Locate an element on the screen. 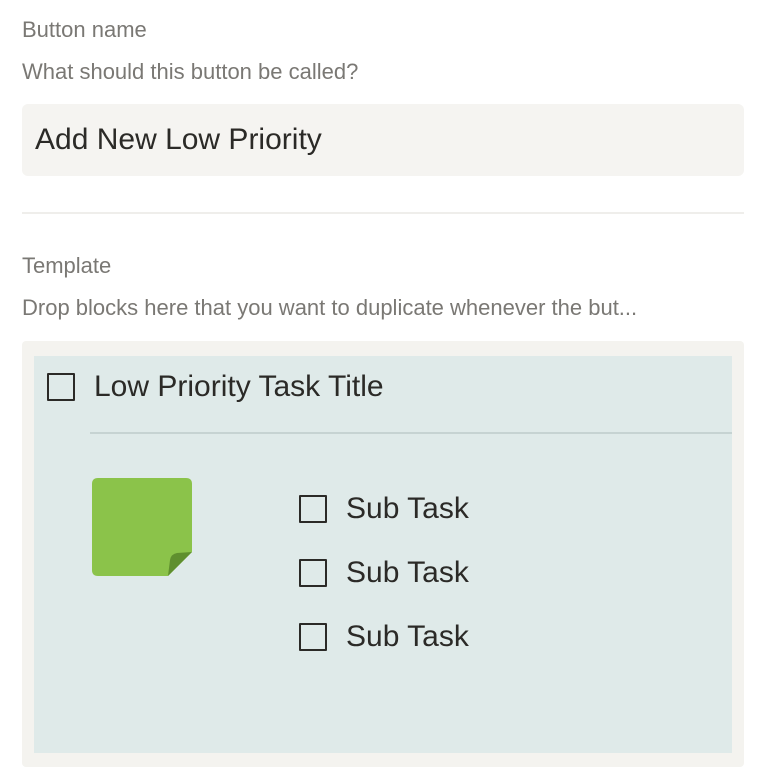 This screenshot has height=780, width=764. template-heading: Template is located at coordinates (67, 265).